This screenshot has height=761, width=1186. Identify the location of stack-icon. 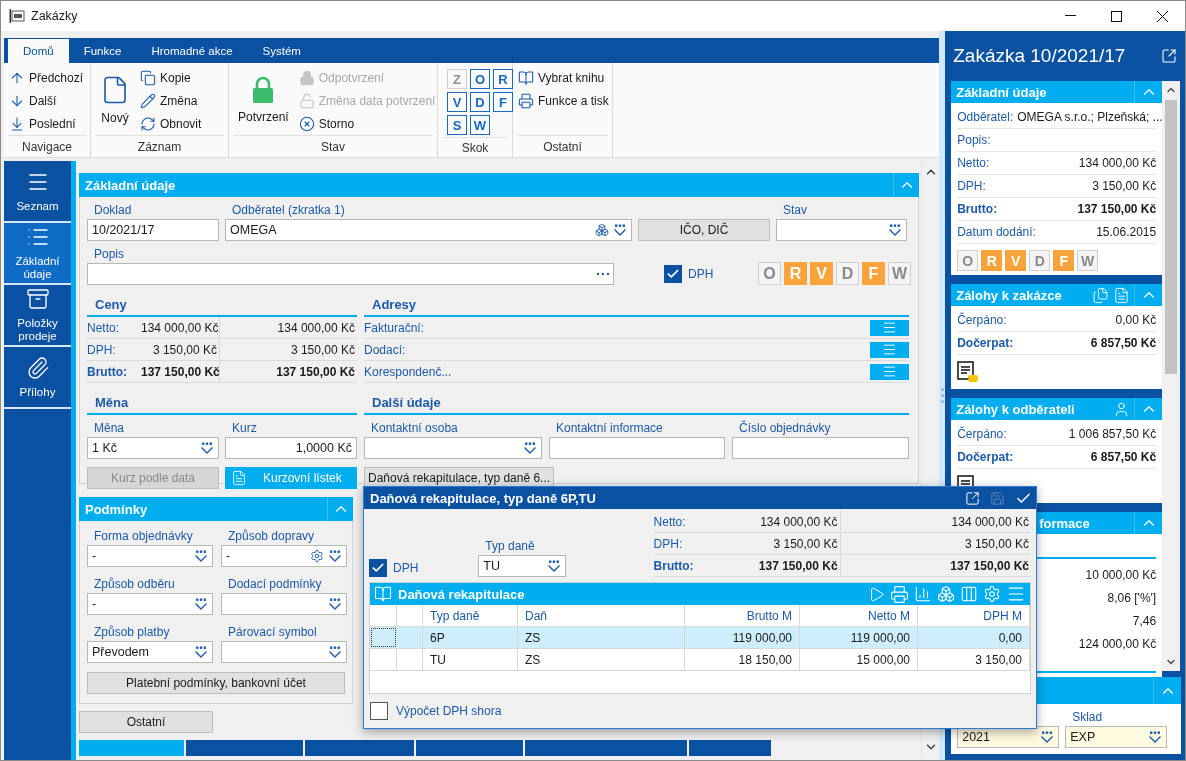
(602, 230).